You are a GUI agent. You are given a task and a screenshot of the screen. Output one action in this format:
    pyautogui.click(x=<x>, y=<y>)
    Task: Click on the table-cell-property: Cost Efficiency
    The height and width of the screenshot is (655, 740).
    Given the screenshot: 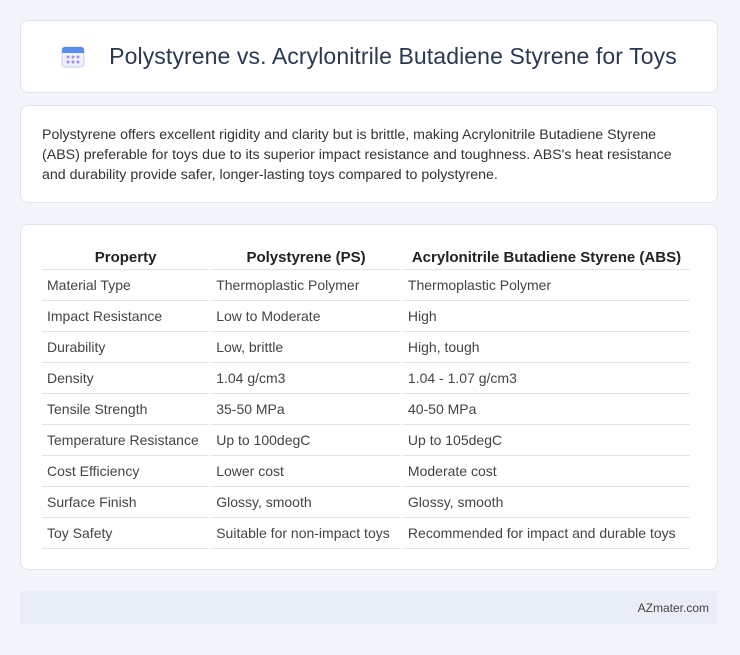 What is the action you would take?
    pyautogui.click(x=126, y=471)
    